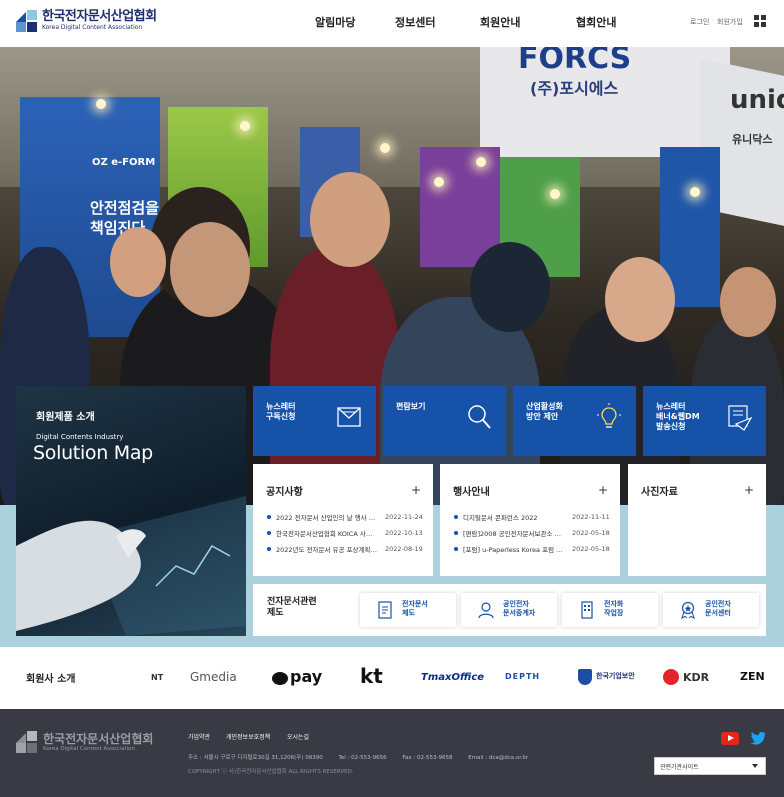 The width and height of the screenshot is (784, 797). What do you see at coordinates (65, 417) in the screenshot?
I see `solution-title: 회원제품 소개` at bounding box center [65, 417].